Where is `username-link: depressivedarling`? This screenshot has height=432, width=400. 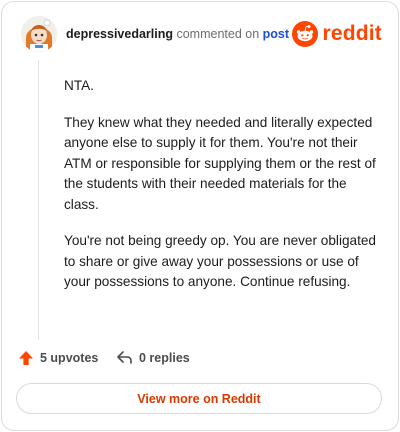 username-link: depressivedarling is located at coordinates (119, 34).